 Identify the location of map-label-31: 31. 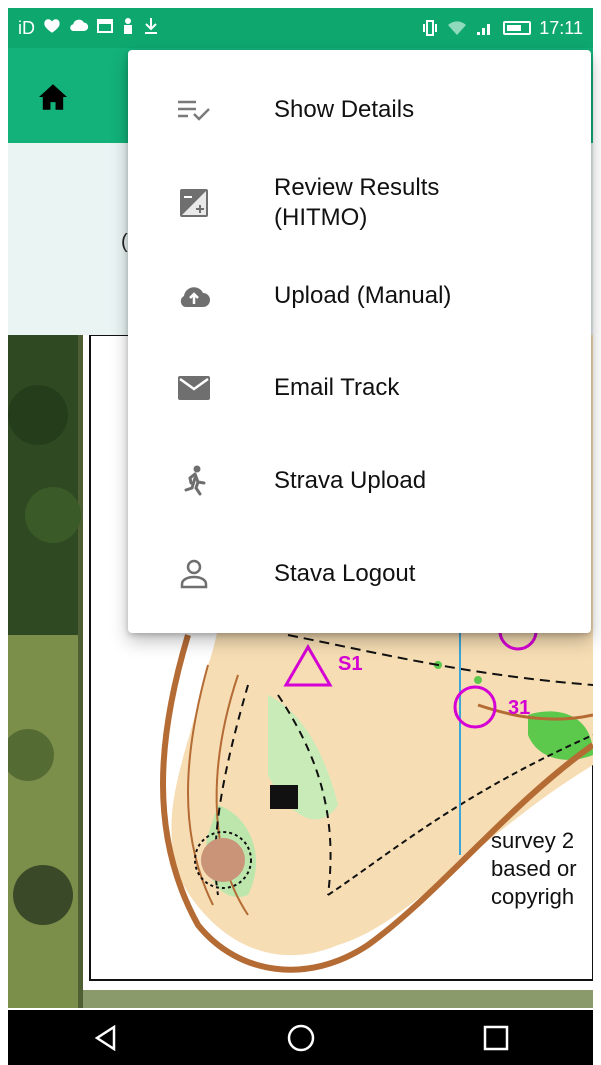
(519, 708).